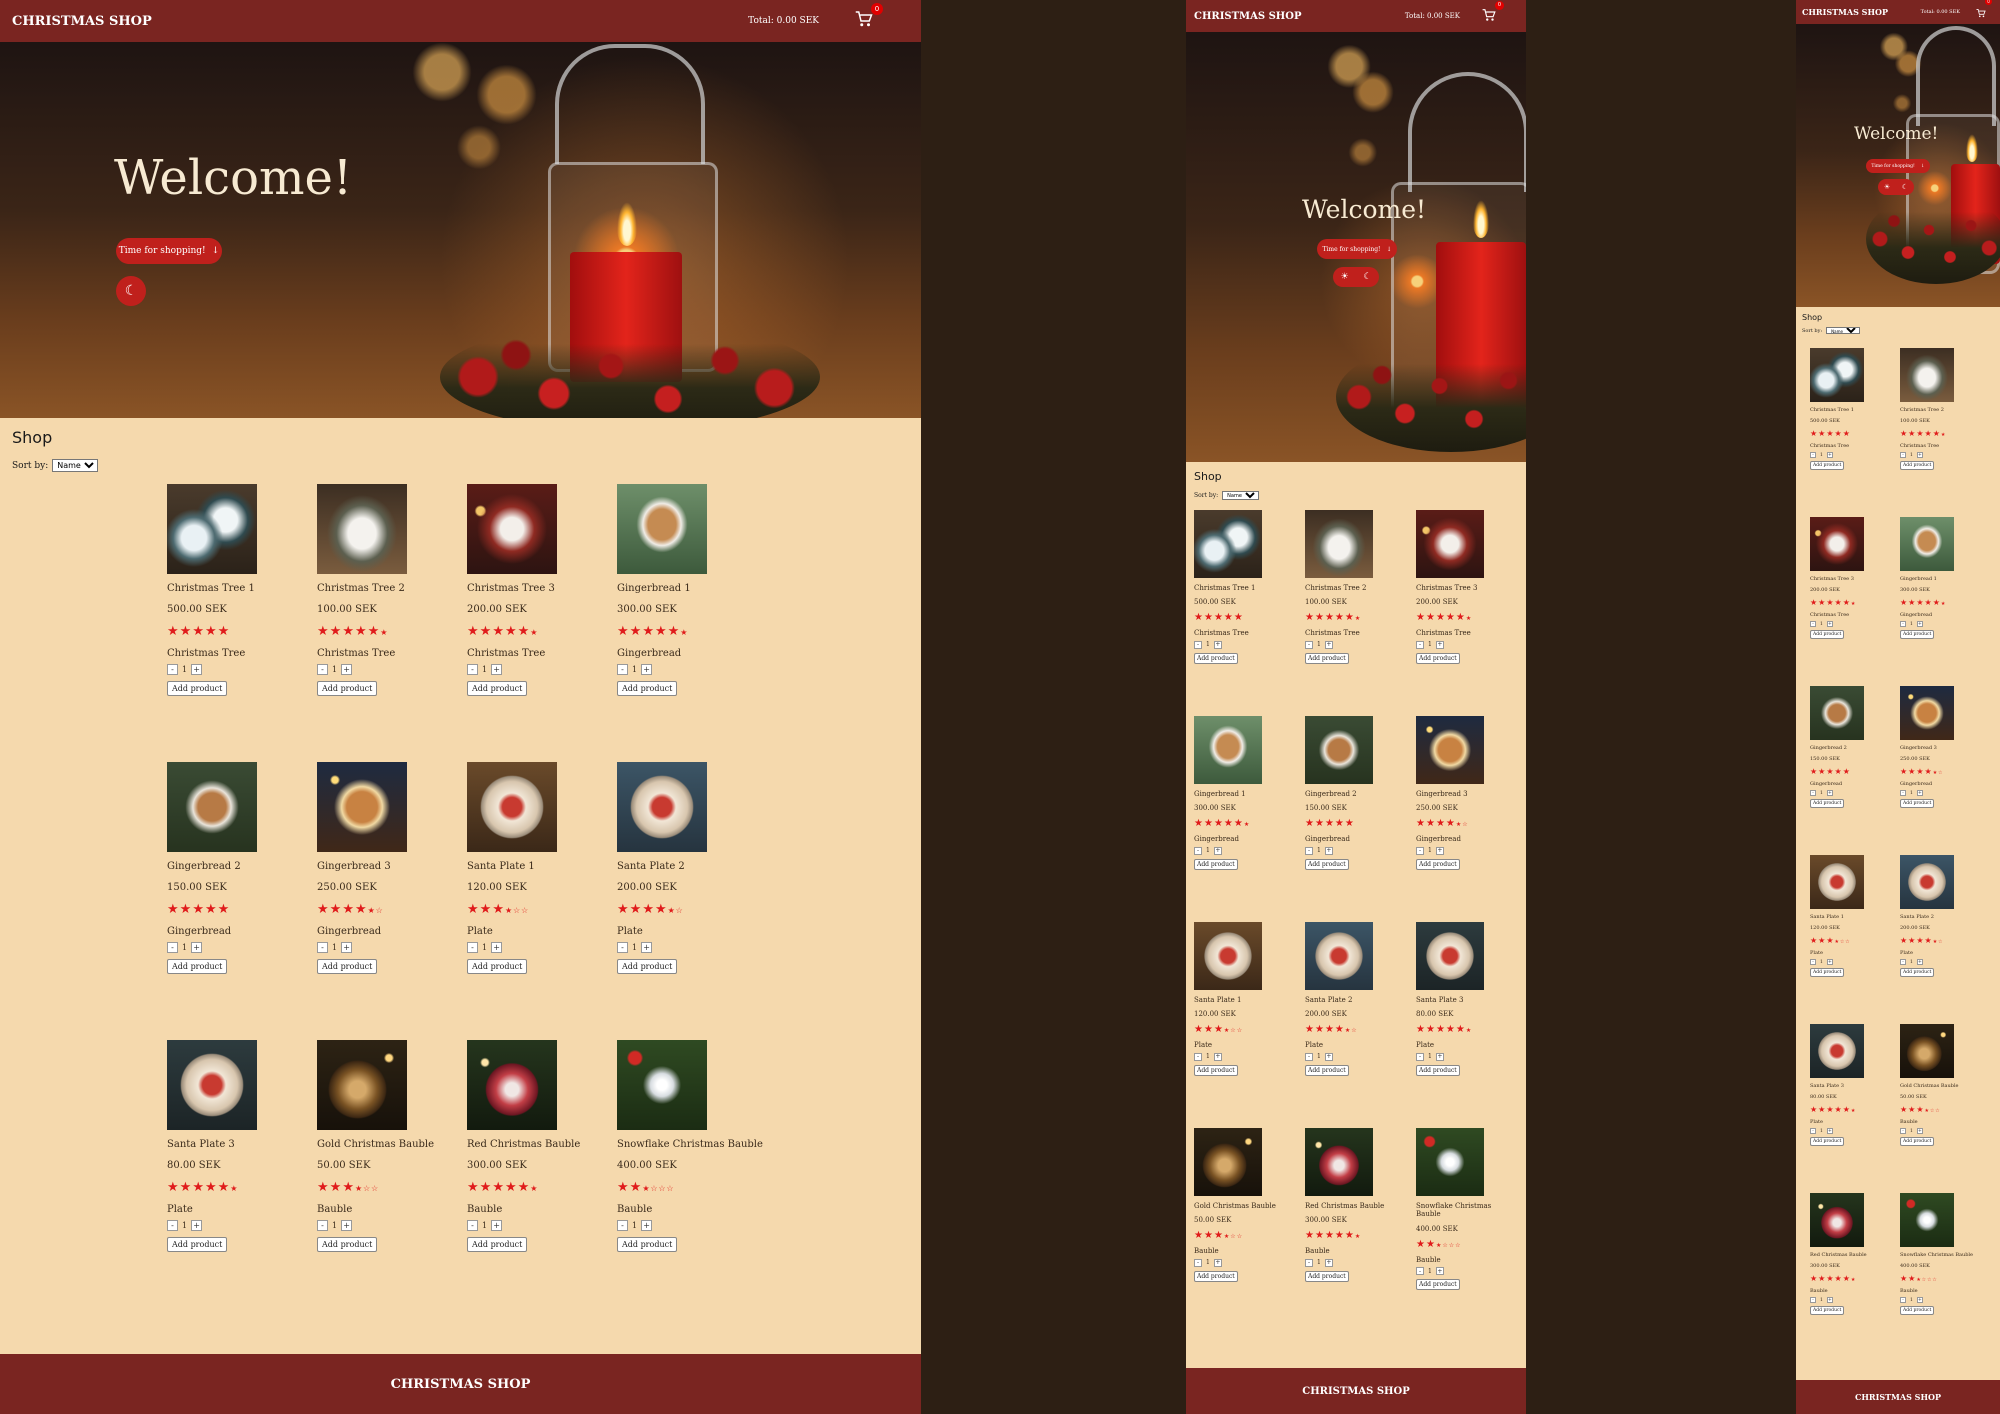 Image resolution: width=2000 pixels, height=1414 pixels. I want to click on sort-select: Name, so click(1843, 330).